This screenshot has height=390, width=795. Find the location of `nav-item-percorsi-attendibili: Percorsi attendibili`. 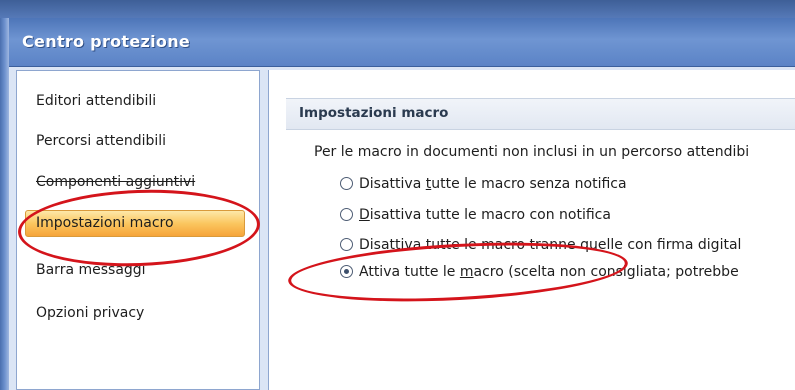

nav-item-percorsi-attendibili: Percorsi attendibili is located at coordinates (101, 141).